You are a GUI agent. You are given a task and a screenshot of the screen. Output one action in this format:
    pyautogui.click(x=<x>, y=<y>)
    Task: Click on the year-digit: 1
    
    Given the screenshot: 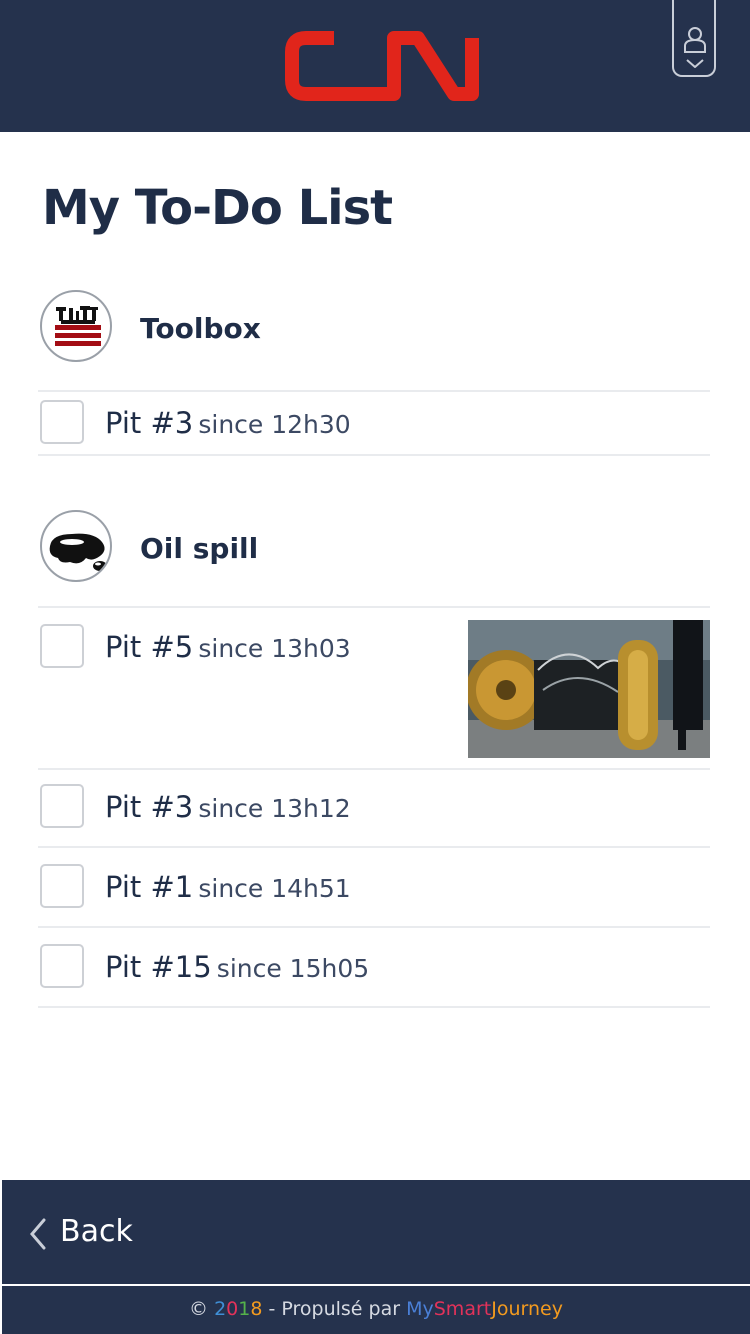 What is the action you would take?
    pyautogui.click(x=244, y=1309)
    